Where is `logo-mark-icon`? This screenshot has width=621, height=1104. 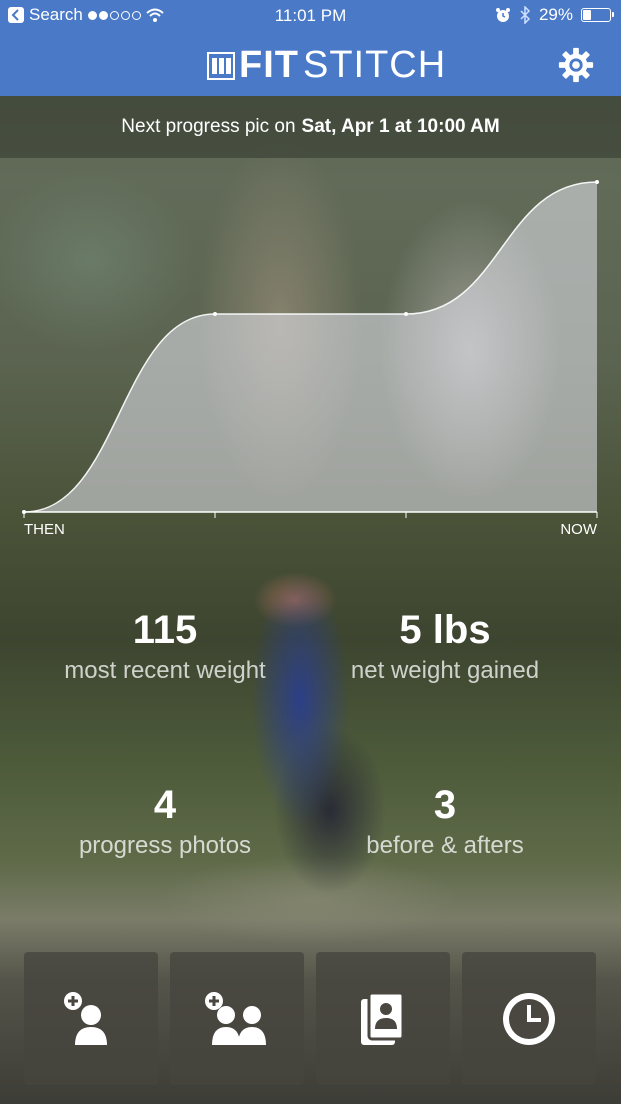
logo-mark-icon is located at coordinates (221, 65).